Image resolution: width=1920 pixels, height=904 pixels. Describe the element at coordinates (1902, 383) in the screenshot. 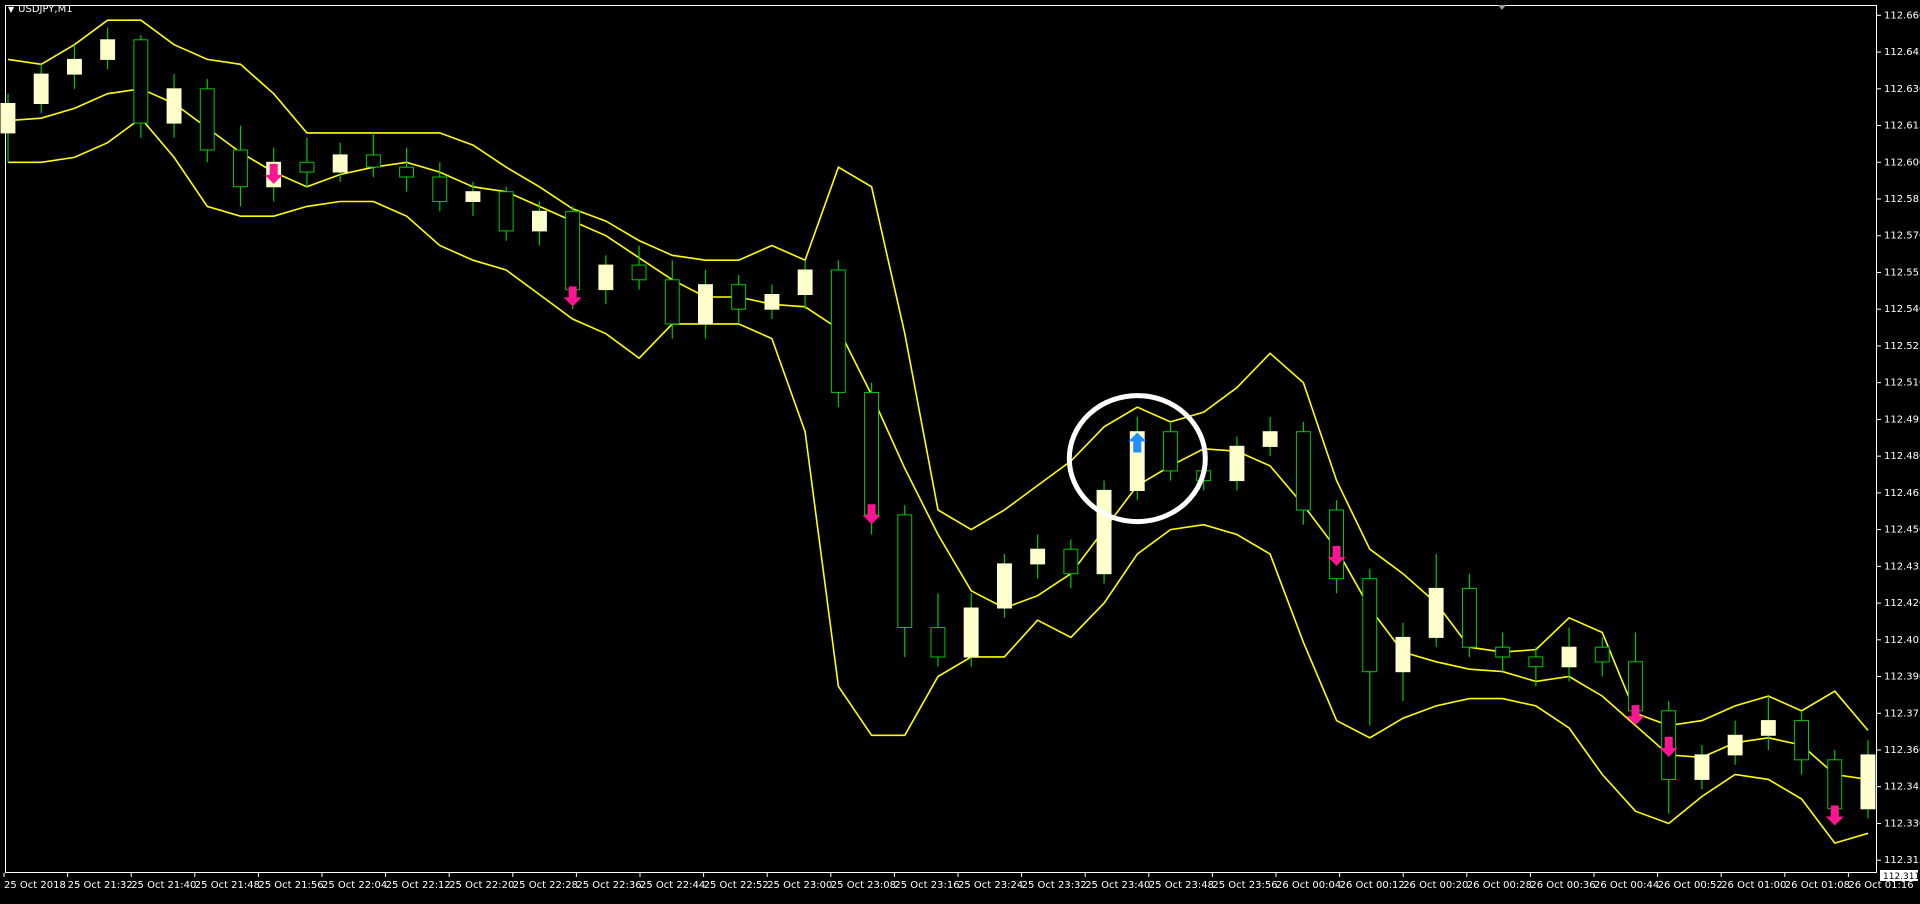

I see `price-tick-label: 112.510` at that location.